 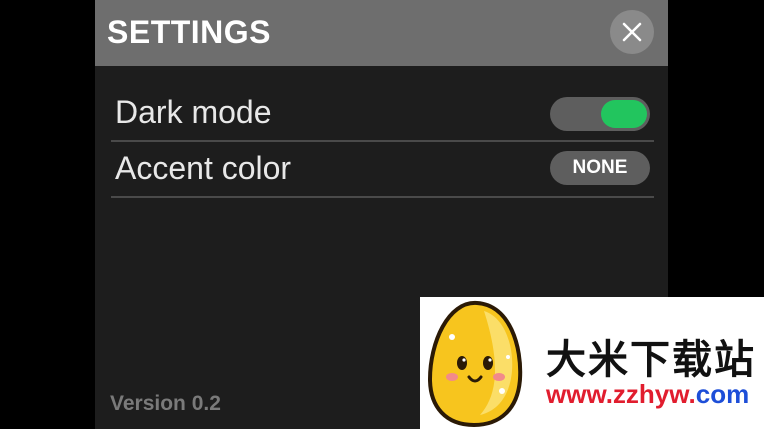 I want to click on watermark-url-main: www.zzhyw., so click(x=621, y=394).